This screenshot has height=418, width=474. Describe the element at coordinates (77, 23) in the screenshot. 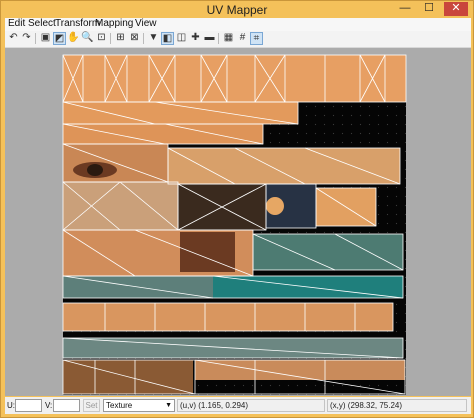

I see `menu-transform: Transform` at that location.